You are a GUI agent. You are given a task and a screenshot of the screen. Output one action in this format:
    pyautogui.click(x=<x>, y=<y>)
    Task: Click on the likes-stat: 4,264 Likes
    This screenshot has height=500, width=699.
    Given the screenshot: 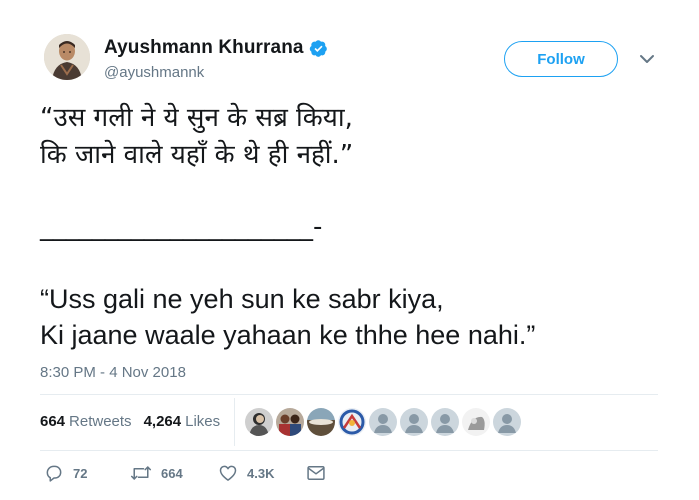 What is the action you would take?
    pyautogui.click(x=182, y=421)
    